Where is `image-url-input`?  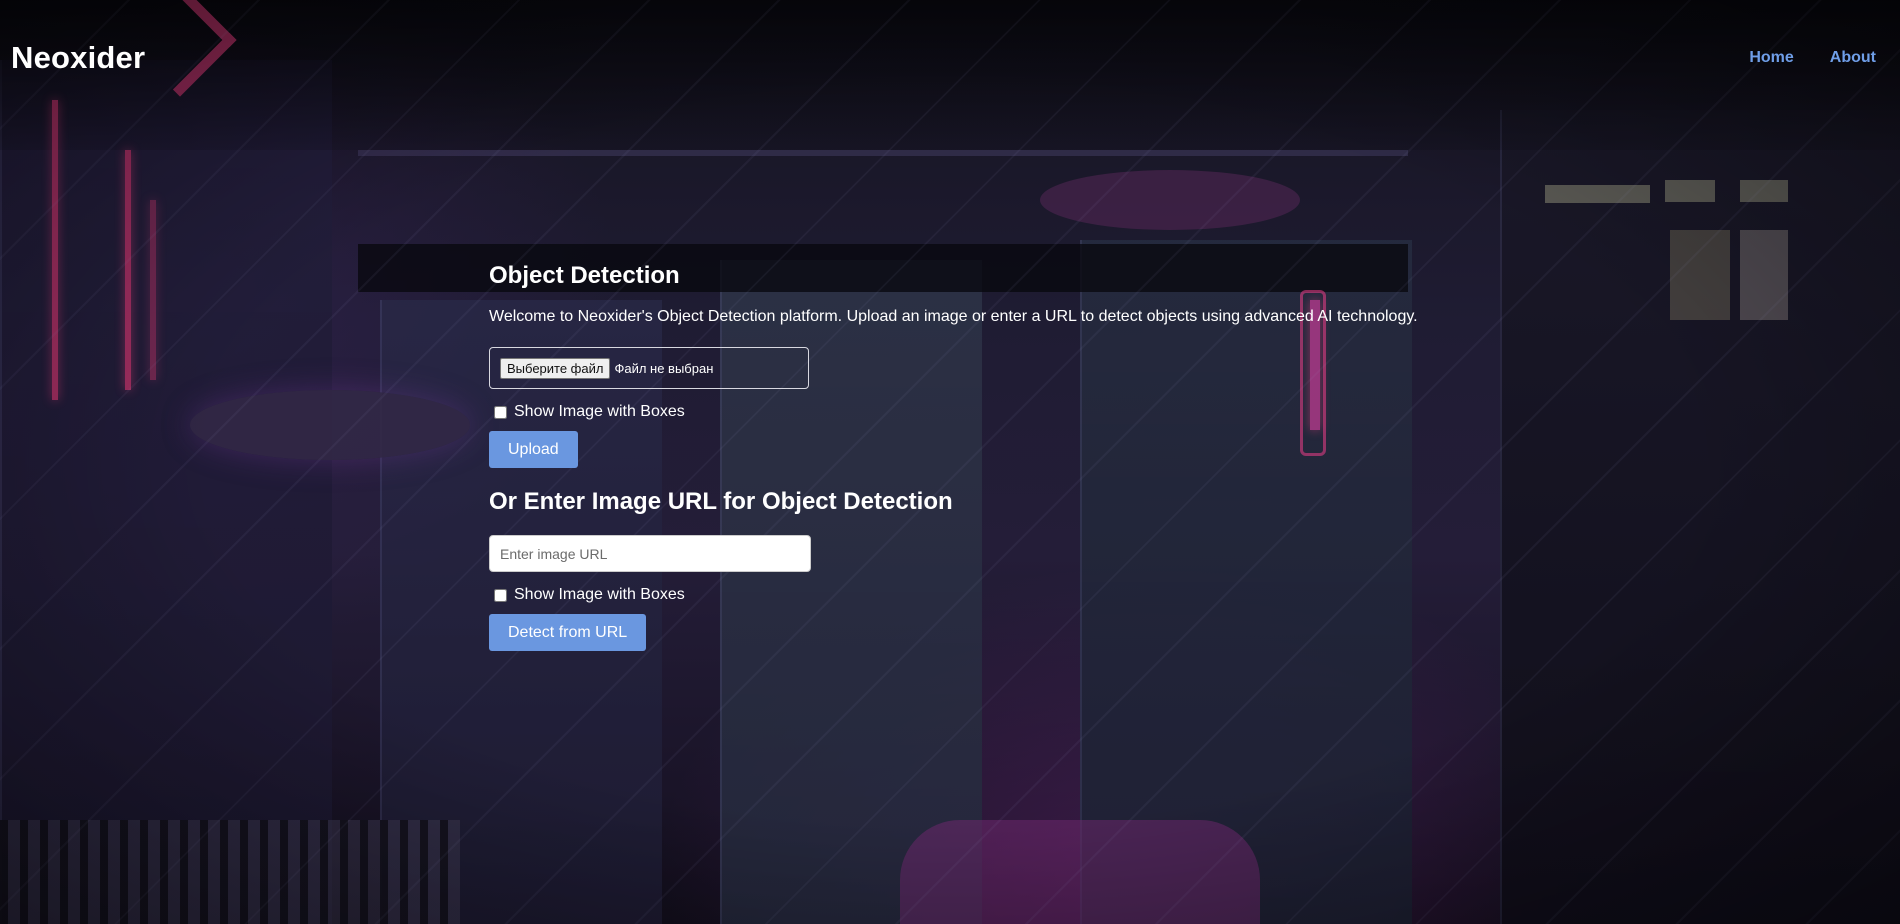
image-url-input is located at coordinates (650, 553).